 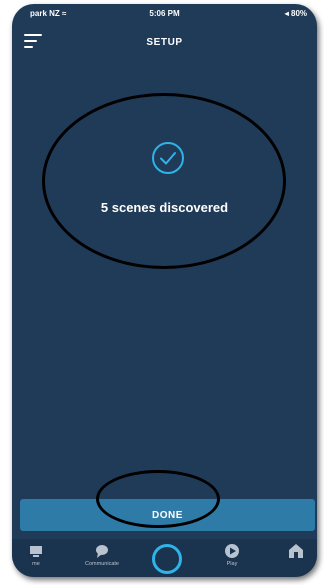 What do you see at coordinates (102, 564) in the screenshot?
I see `tab-communicate-label: Communicate` at bounding box center [102, 564].